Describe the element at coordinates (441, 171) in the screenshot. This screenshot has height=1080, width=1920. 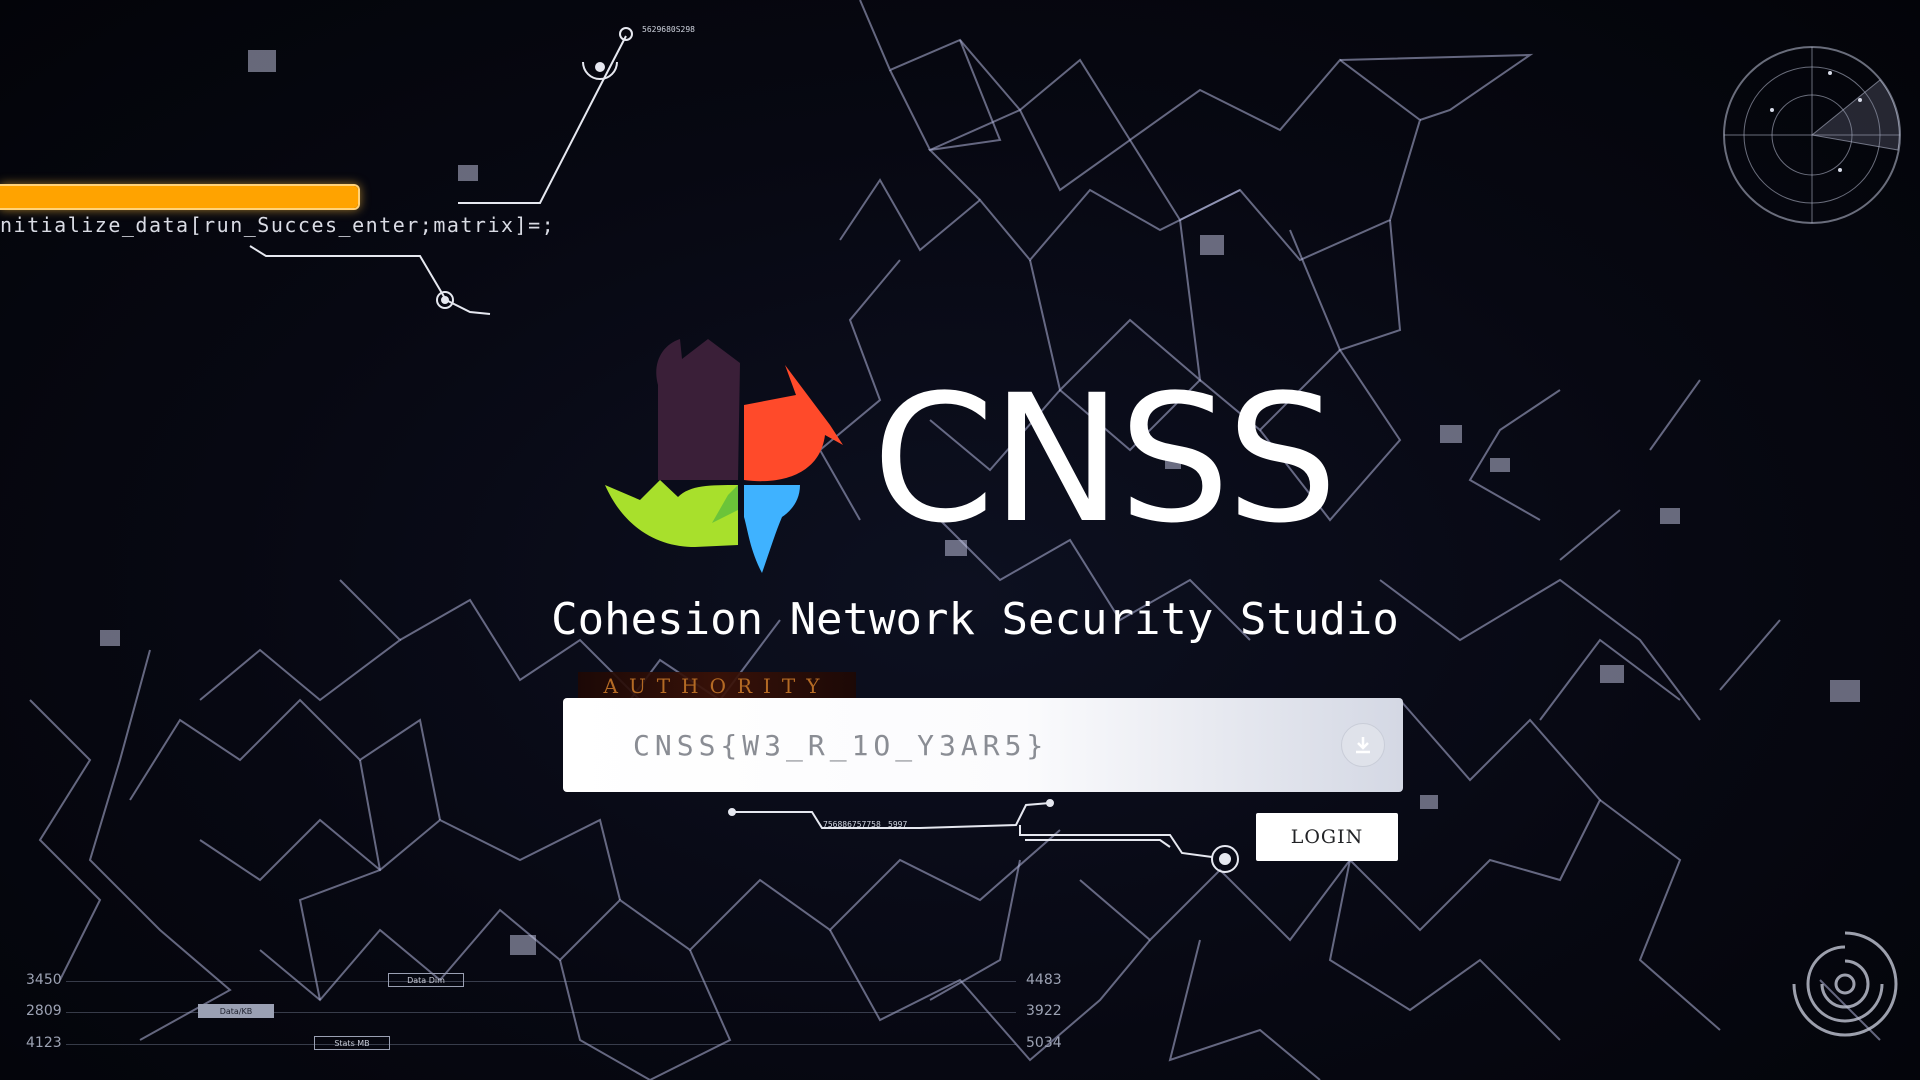
I see `hud-circuit-top` at that location.